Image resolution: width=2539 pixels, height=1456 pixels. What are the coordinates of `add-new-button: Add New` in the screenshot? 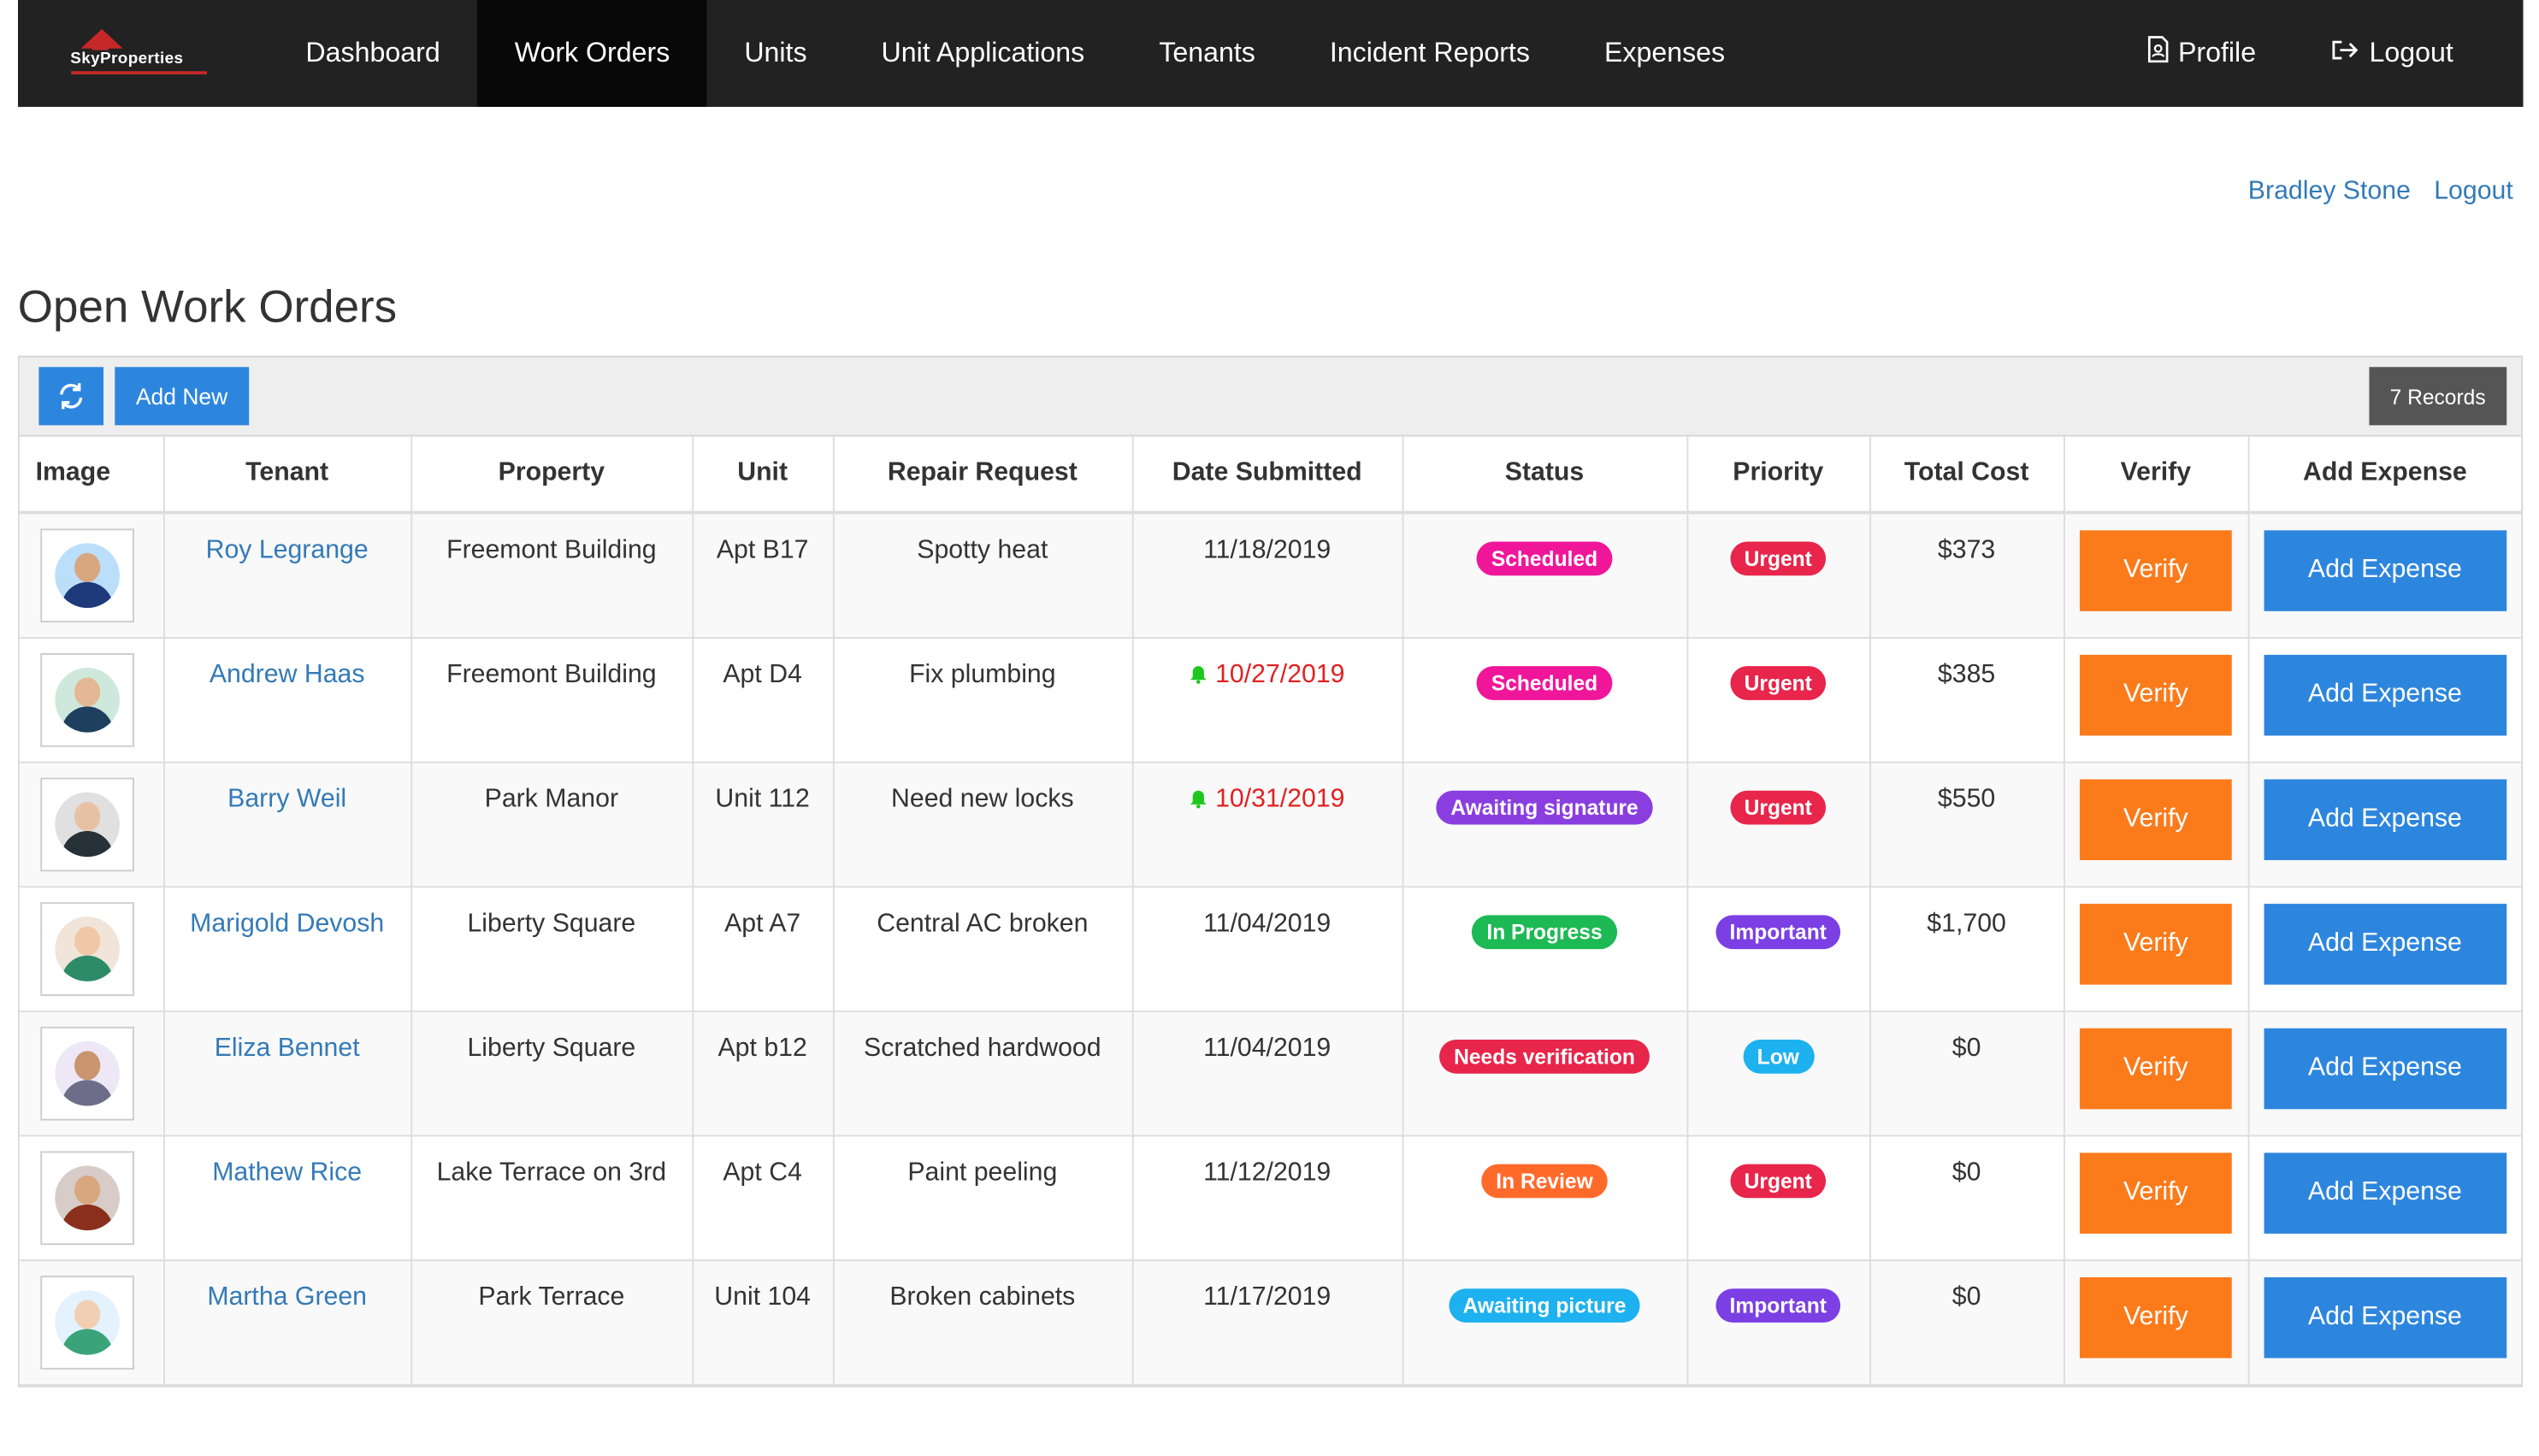 It's located at (182, 396).